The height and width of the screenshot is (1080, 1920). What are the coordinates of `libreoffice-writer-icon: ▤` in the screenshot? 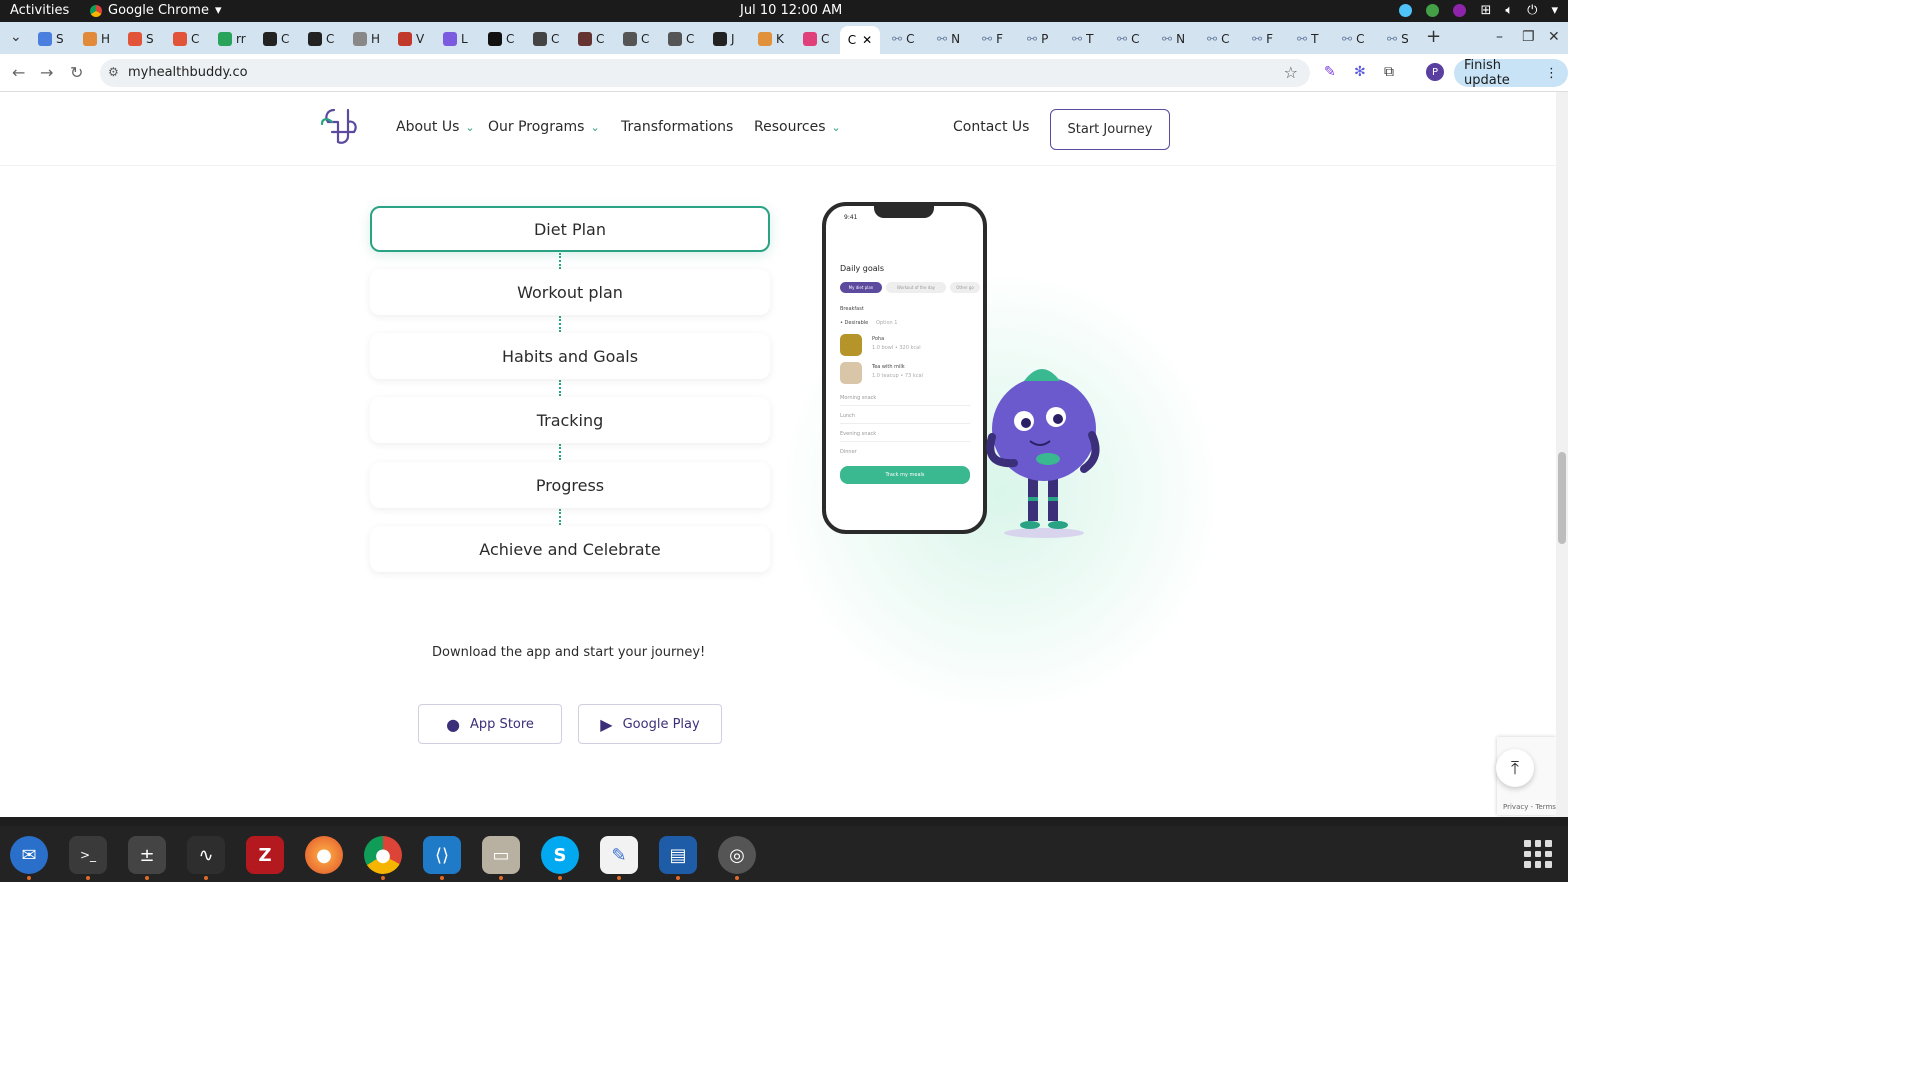 It's located at (678, 855).